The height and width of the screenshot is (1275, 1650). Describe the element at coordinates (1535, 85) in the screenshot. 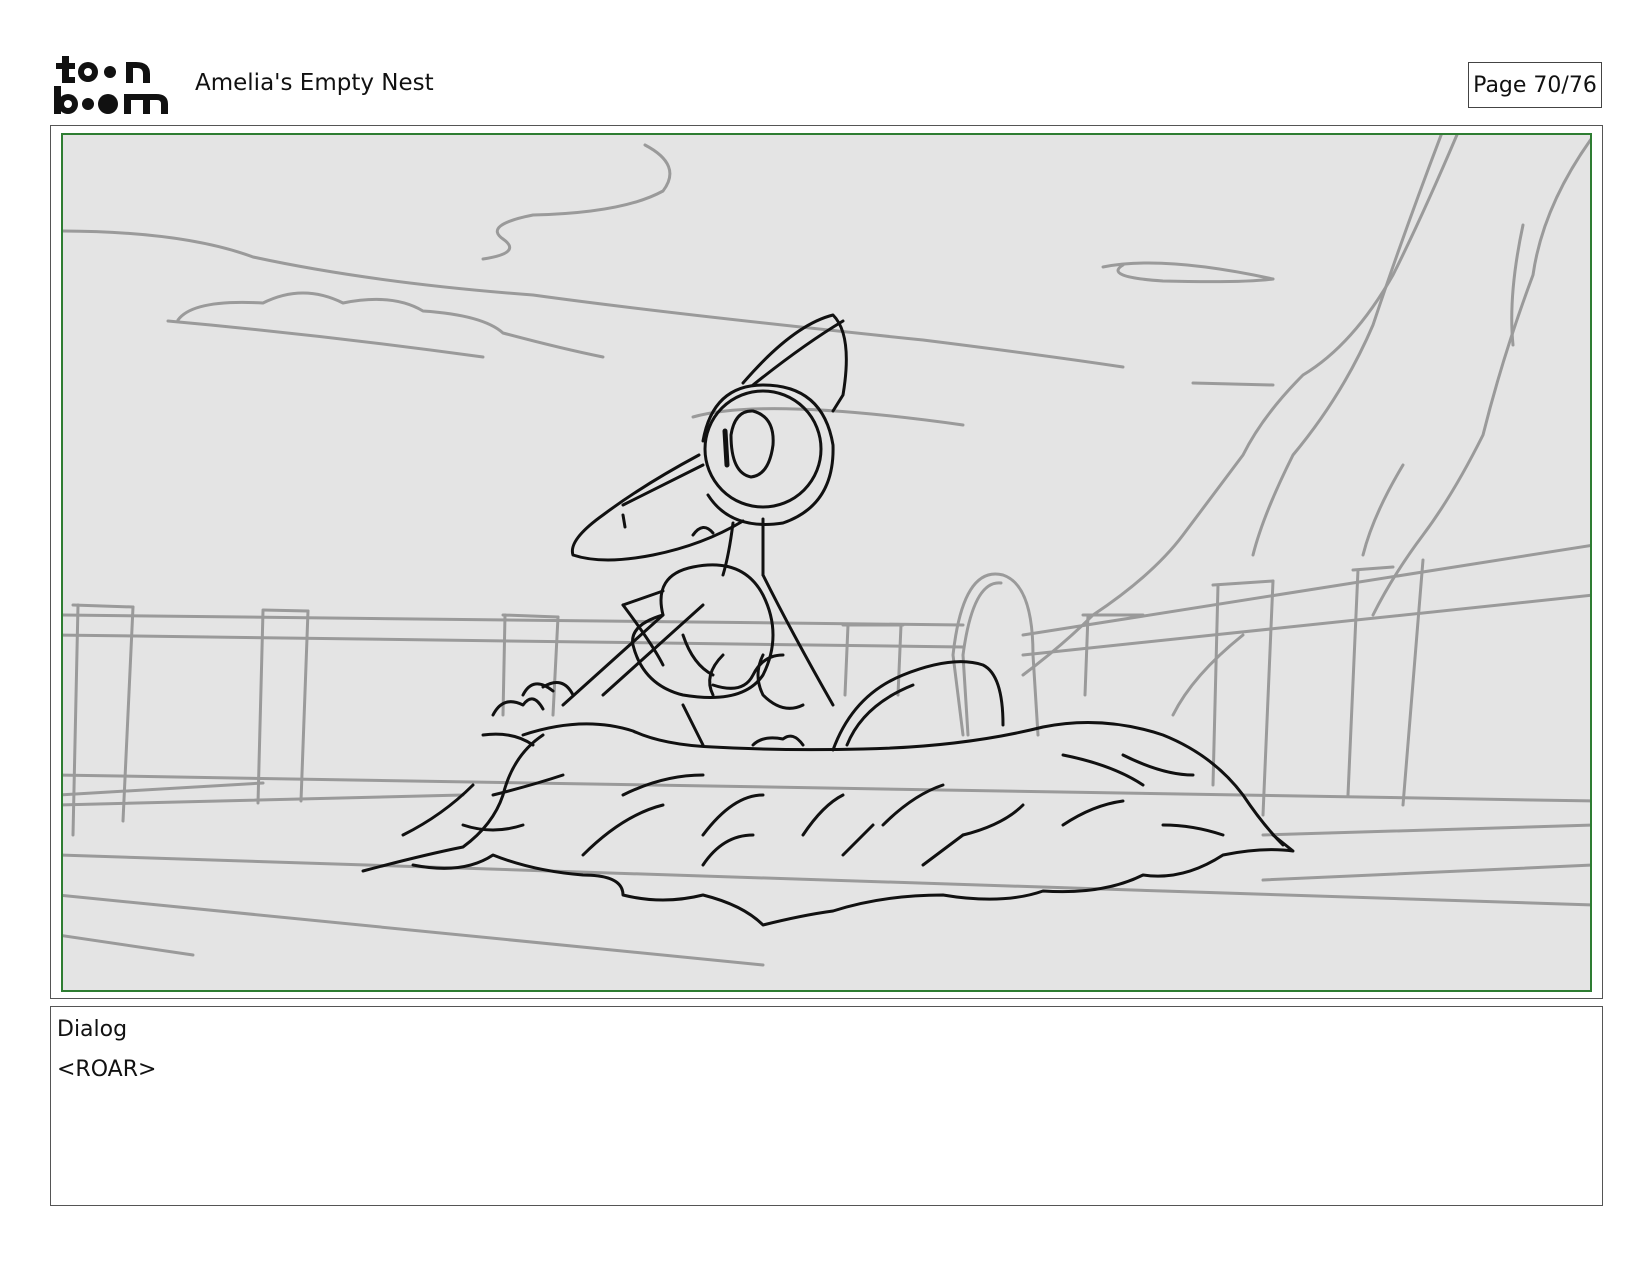

I see `page-number: Page 70/76` at that location.